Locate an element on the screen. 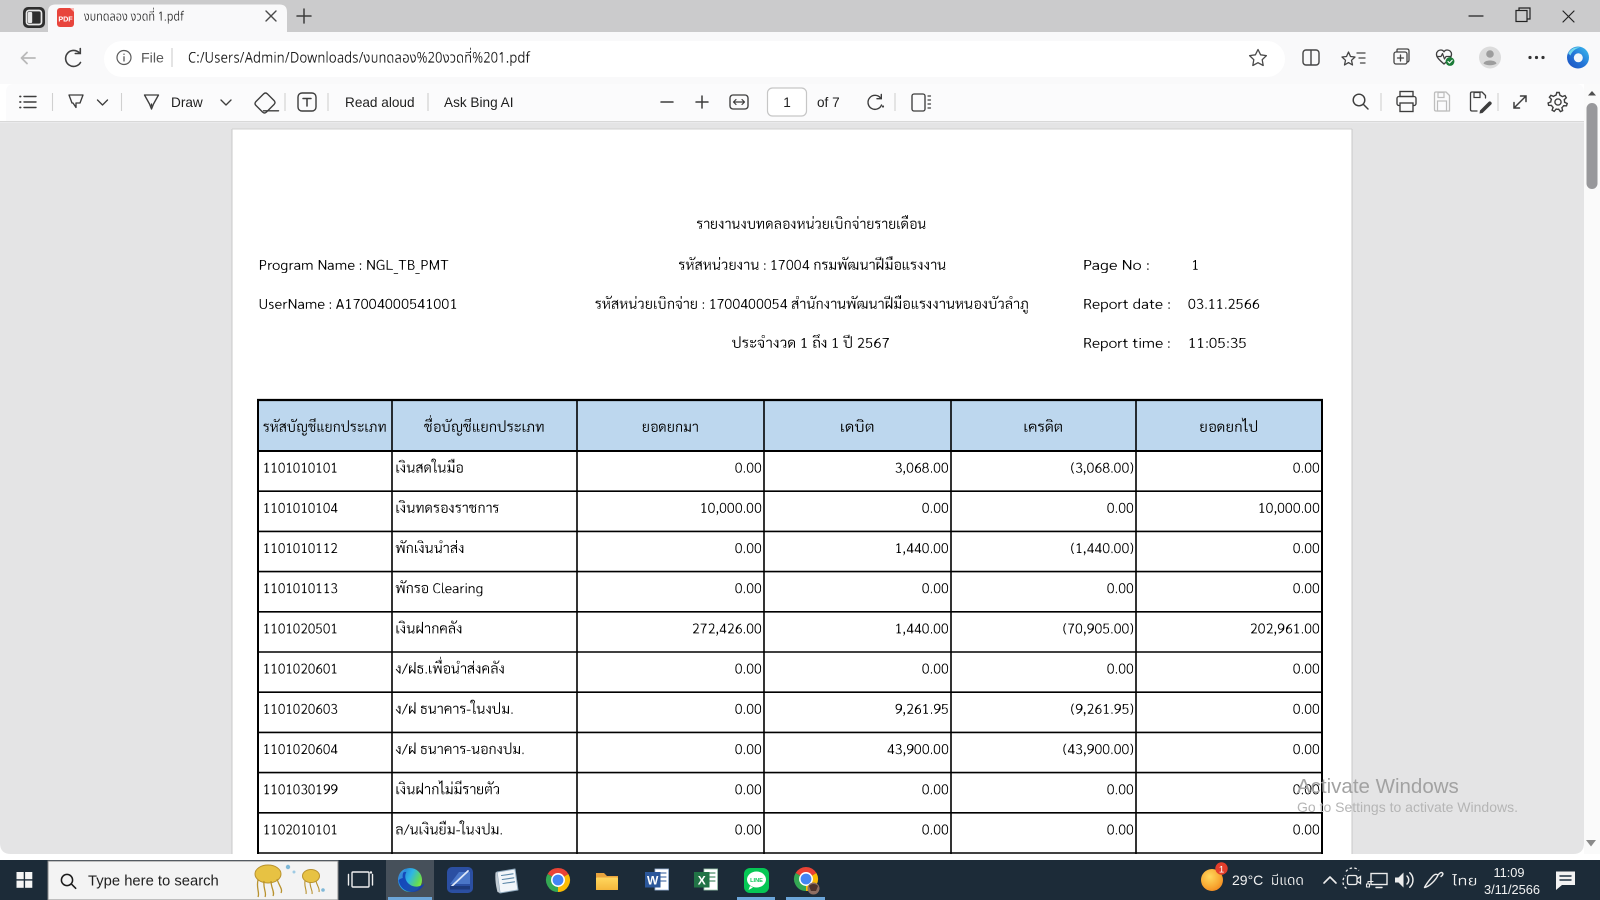  svg-text: File is located at coordinates (152, 59).